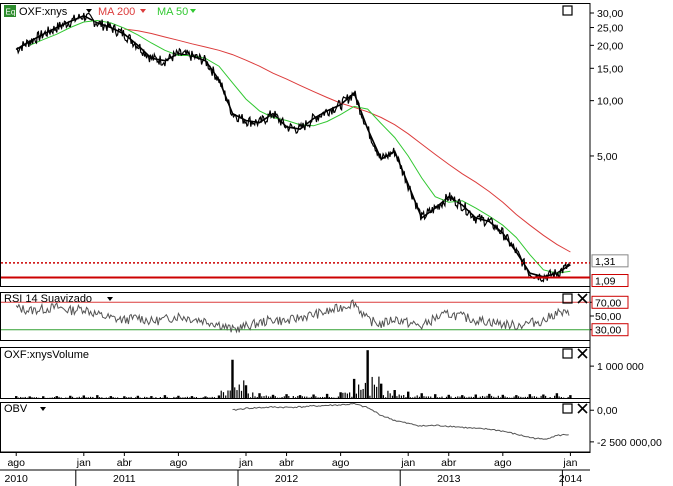 This screenshot has width=673, height=486. Describe the element at coordinates (124, 479) in the screenshot. I see `x-year-label: 2011` at that location.